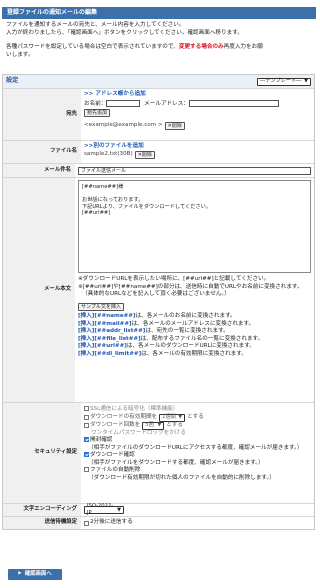 The image size is (320, 588). Describe the element at coordinates (158, 152) in the screenshot. I see `file-name-row: ファイル名 >>別のファイルを追加 sample2.txt(30B) ✕削除` at that location.